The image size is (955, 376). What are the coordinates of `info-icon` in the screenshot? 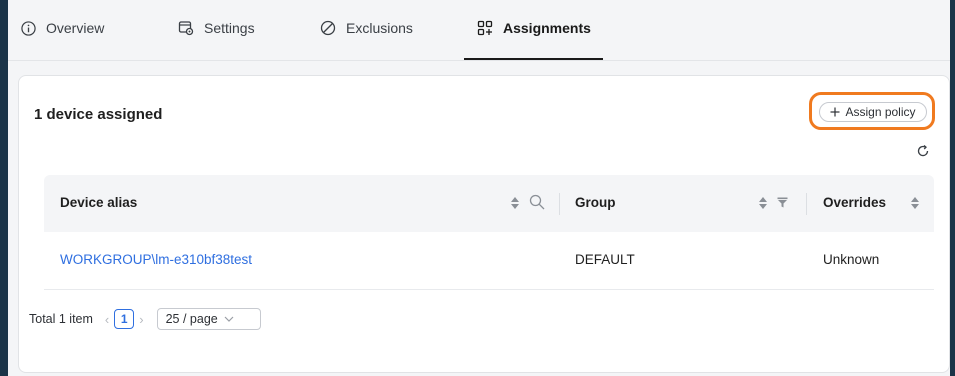 It's located at (28, 28).